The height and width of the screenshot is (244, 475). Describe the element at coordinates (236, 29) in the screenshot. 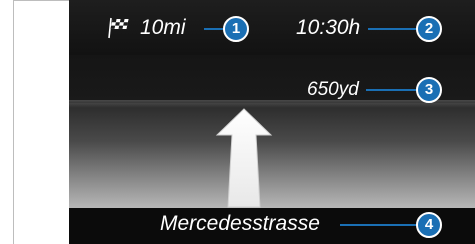

I see `callout-badge-1: 1` at that location.